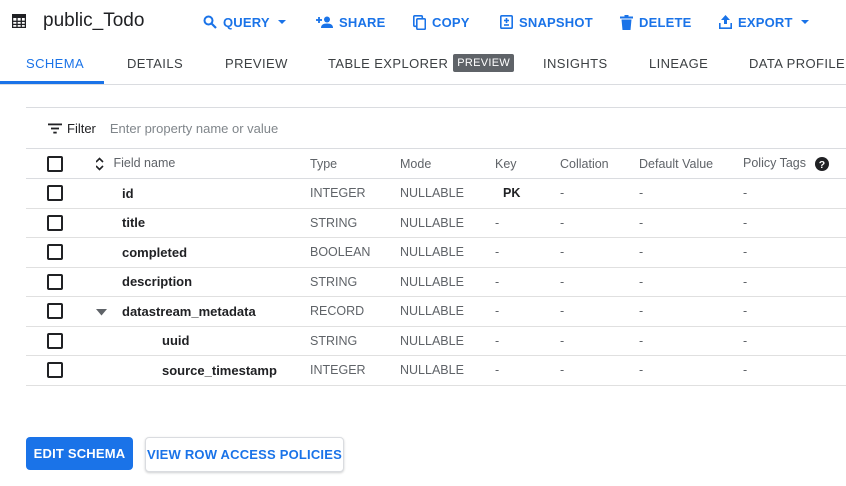 Image resolution: width=846 pixels, height=486 pixels. I want to click on field-name: uuid, so click(176, 341).